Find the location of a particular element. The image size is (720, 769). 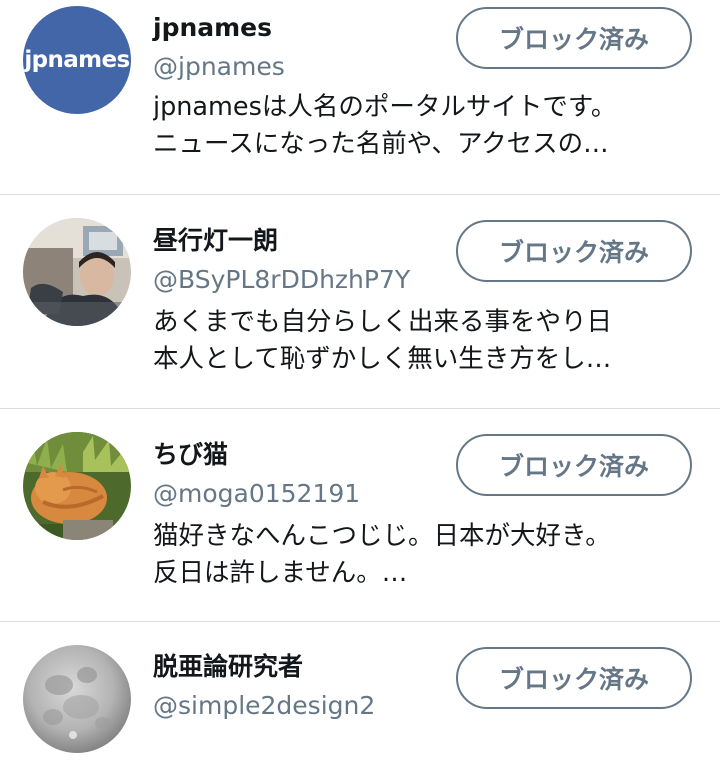

user-name: 昼行灯一朗 is located at coordinates (215, 241).